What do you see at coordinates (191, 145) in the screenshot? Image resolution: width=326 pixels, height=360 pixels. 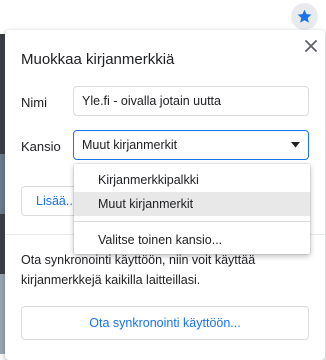 I see `folder-select: Muut kirjanmerkit` at bounding box center [191, 145].